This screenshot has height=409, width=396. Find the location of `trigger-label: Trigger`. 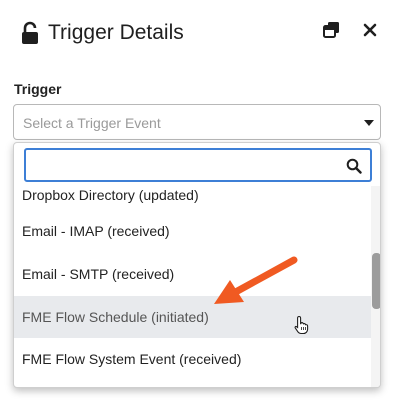

trigger-label: Trigger is located at coordinates (38, 89).